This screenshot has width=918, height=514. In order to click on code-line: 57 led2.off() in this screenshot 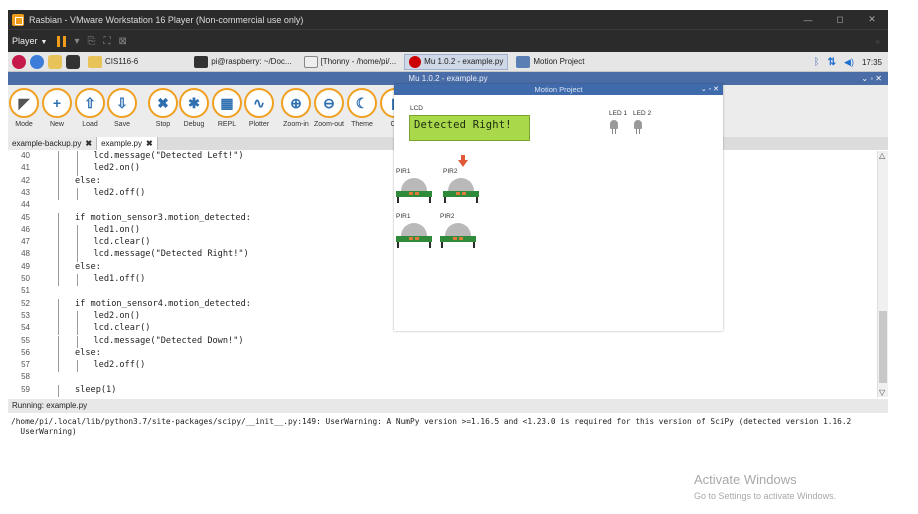, I will do `click(442, 366)`.